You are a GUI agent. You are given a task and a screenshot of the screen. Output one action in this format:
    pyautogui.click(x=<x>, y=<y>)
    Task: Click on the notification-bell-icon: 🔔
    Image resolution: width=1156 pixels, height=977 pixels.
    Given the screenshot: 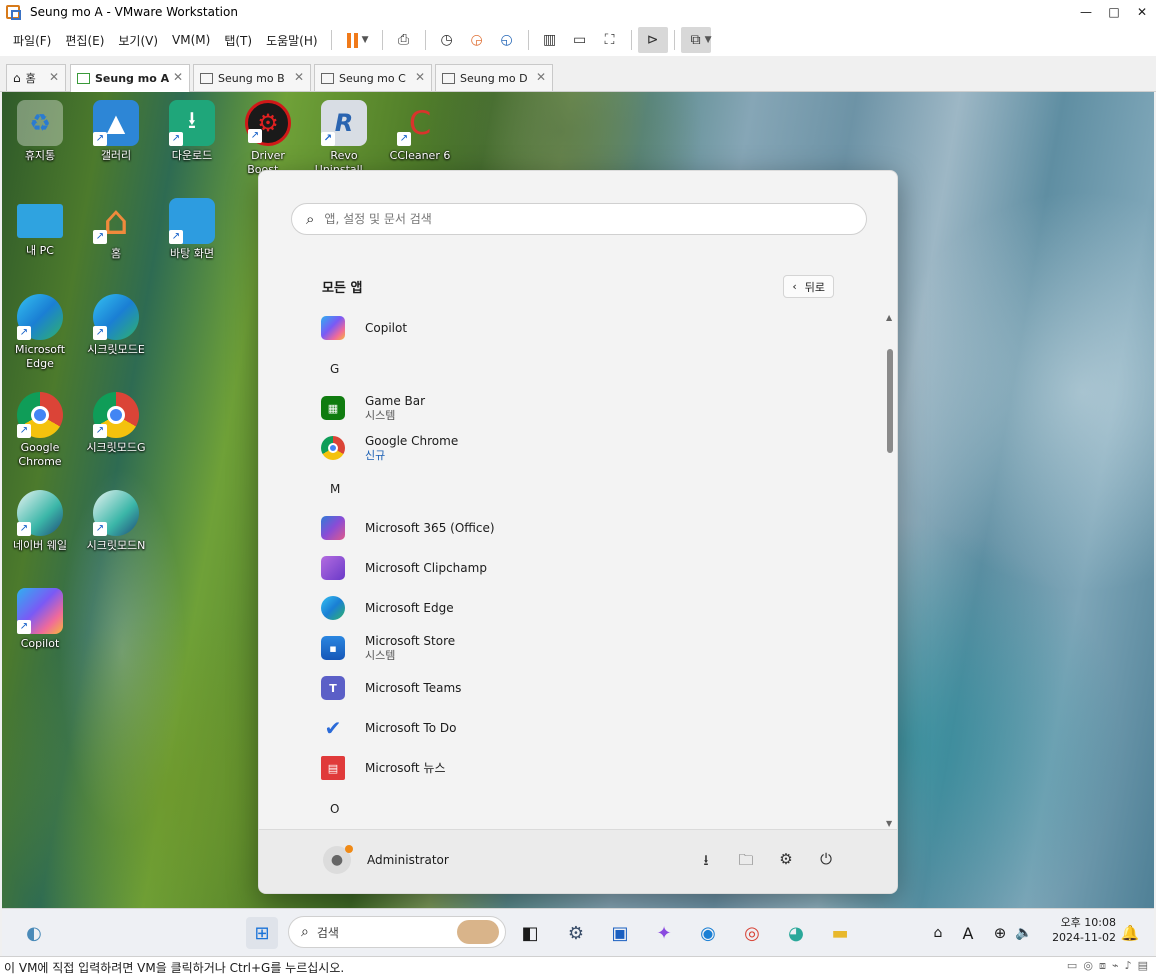 What is the action you would take?
    pyautogui.click(x=1130, y=933)
    